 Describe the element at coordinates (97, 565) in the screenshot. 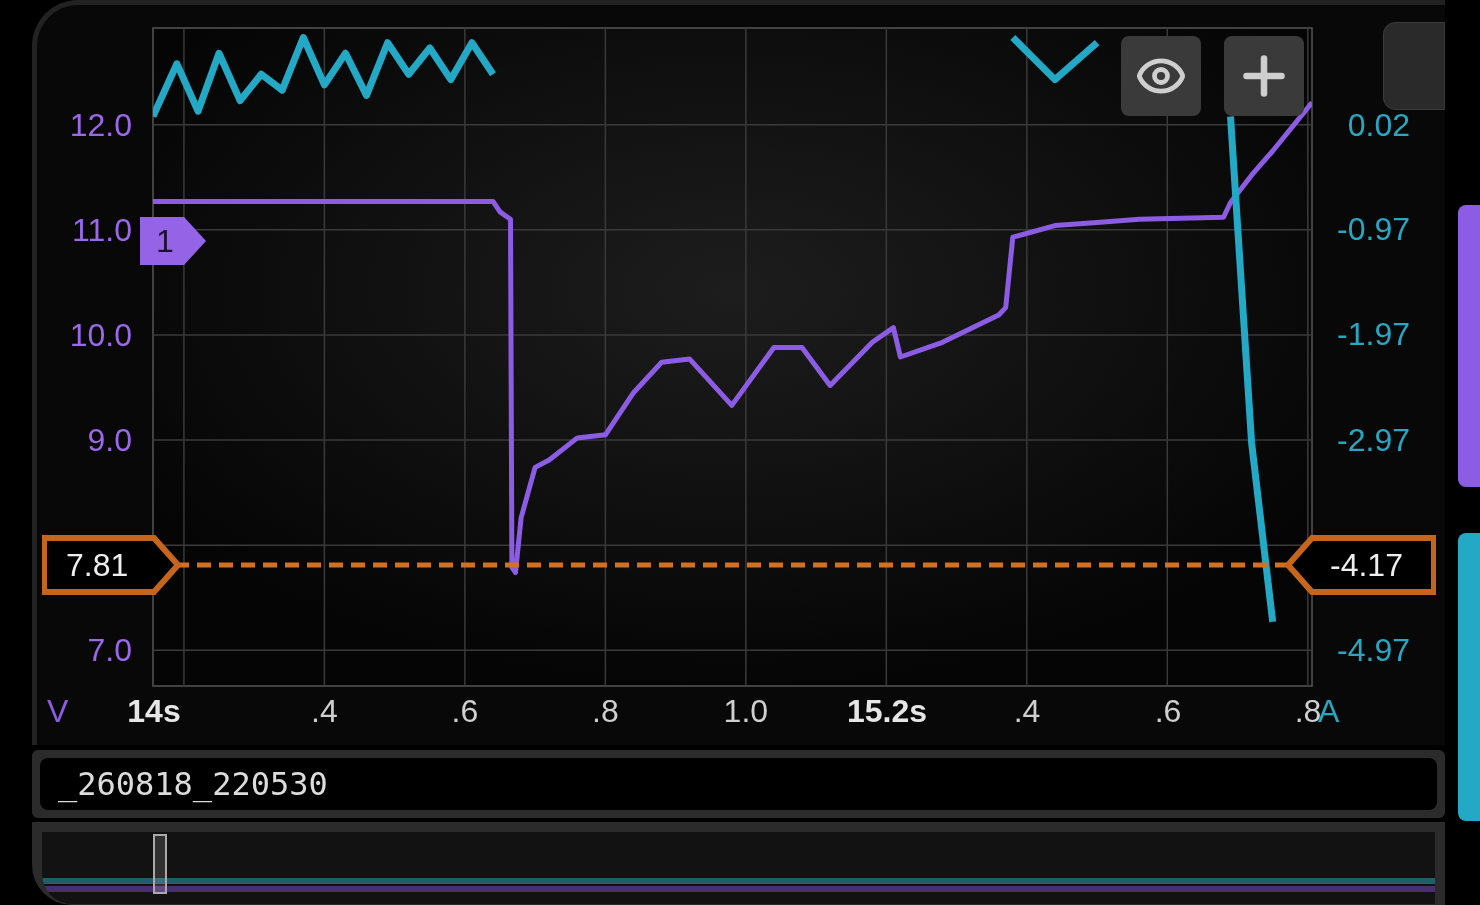

I see `ref-line-label: 7.81` at that location.